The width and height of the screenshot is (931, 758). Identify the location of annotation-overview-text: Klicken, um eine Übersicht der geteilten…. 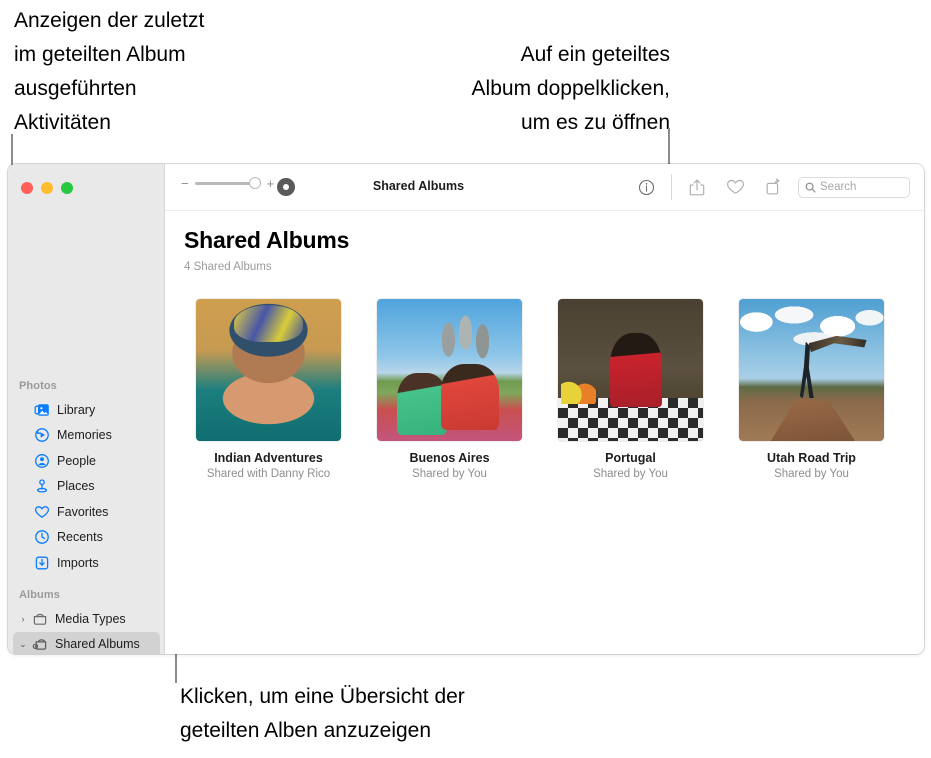
(322, 714).